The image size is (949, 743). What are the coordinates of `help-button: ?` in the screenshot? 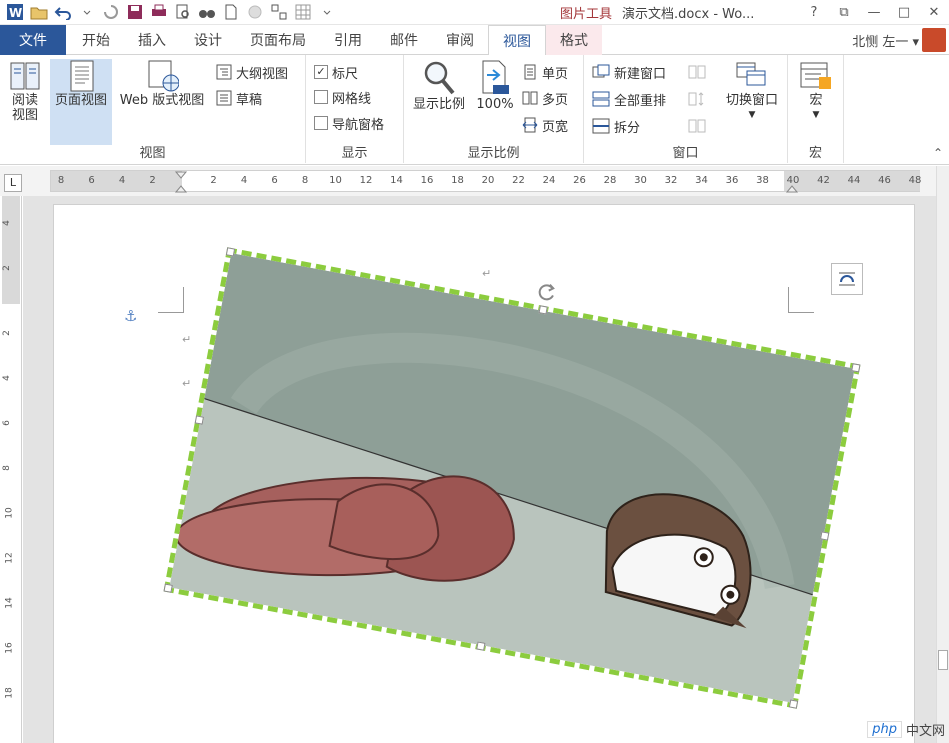 It's located at (814, 12).